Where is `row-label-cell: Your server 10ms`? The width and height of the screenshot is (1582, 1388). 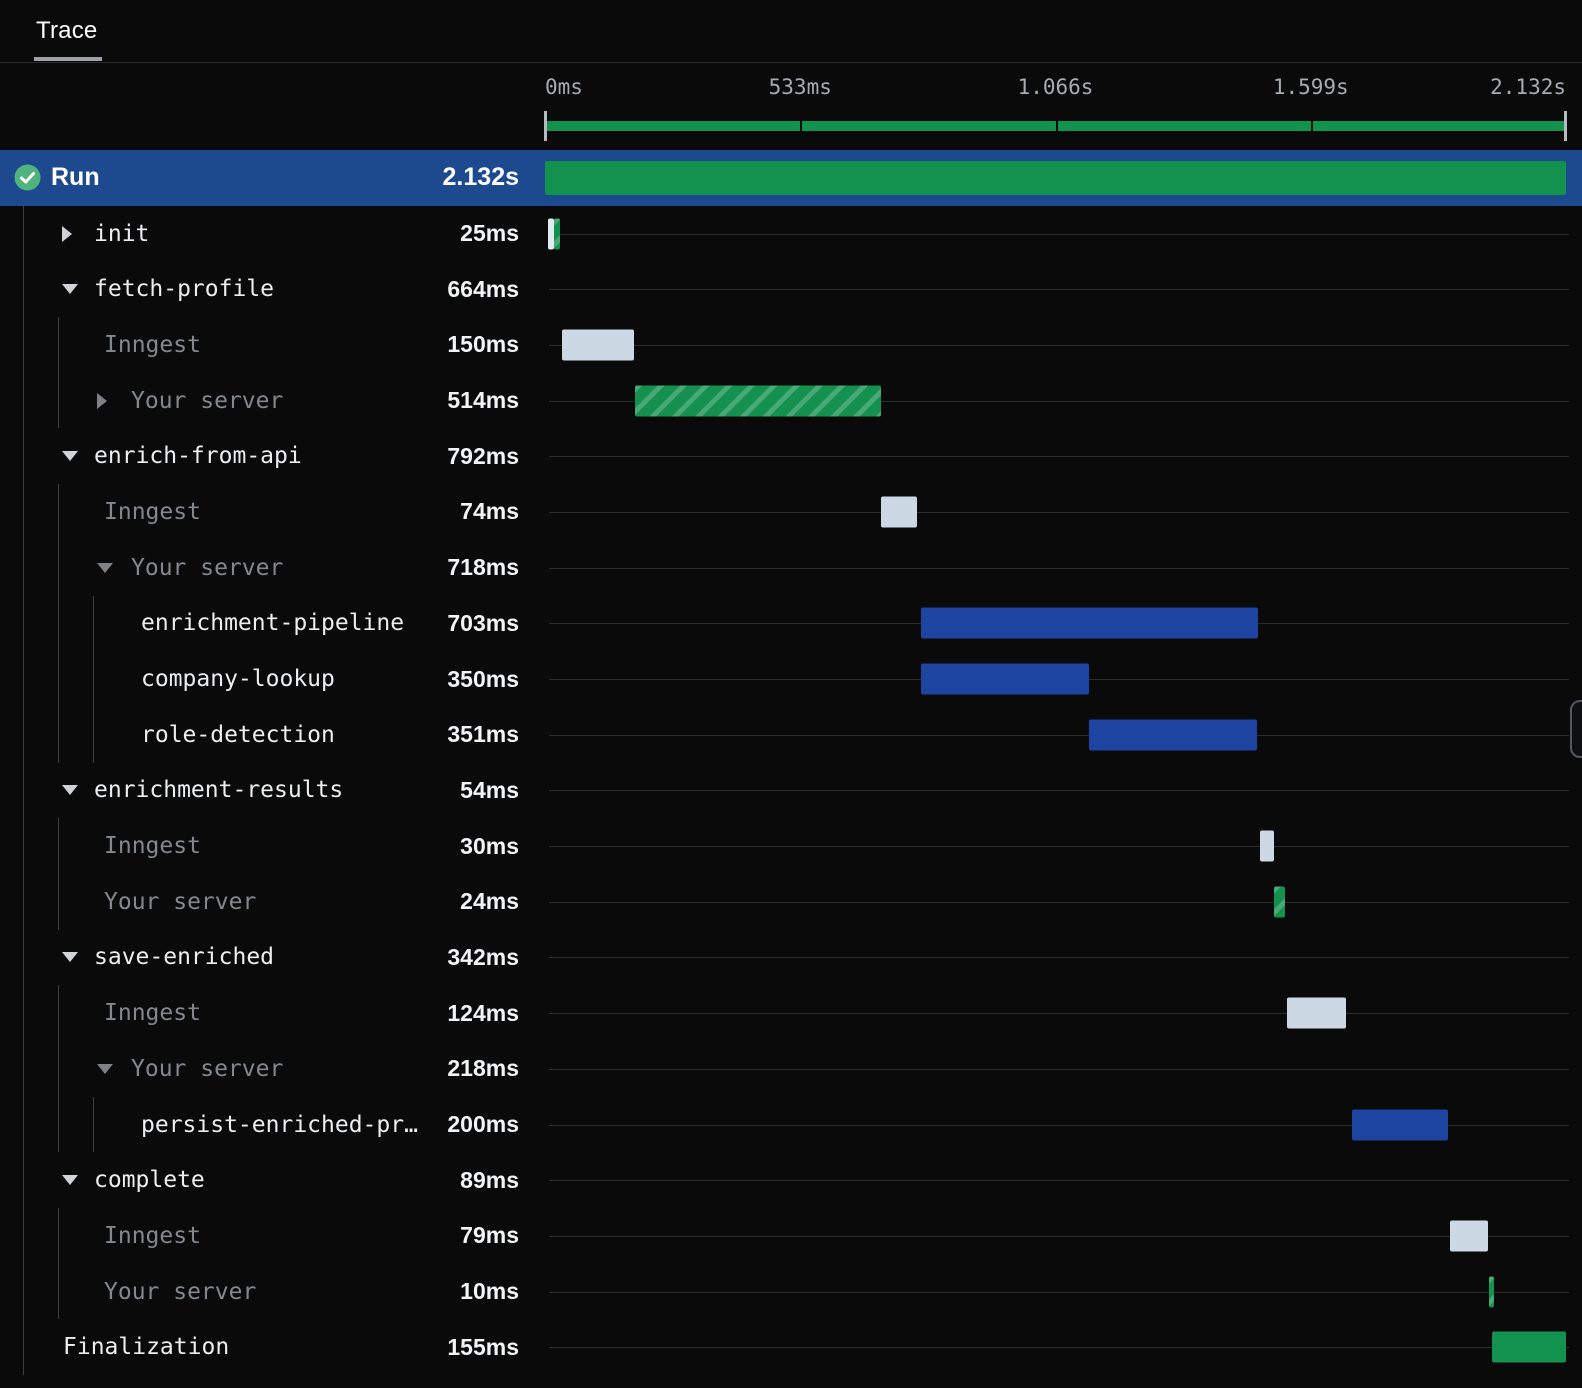 row-label-cell: Your server 10ms is located at coordinates (271, 1291).